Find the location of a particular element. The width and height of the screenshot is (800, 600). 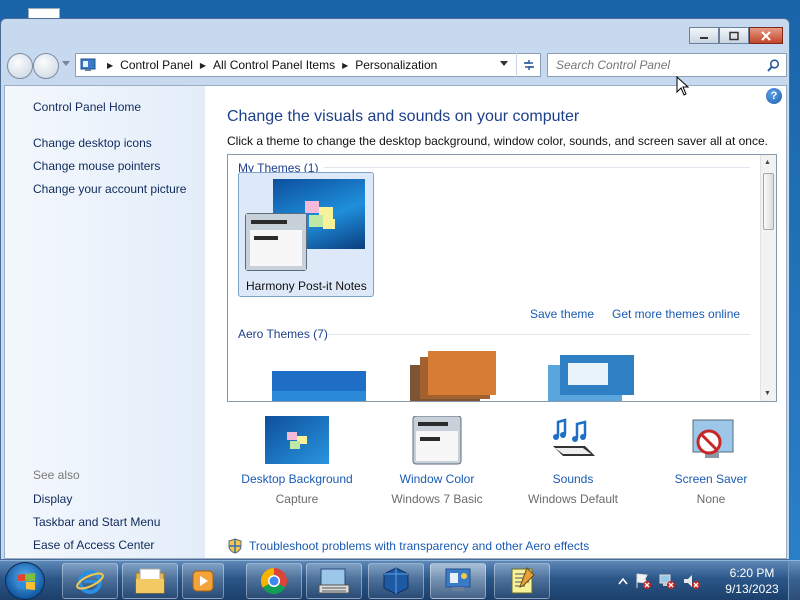

keyboard-app-icon is located at coordinates (334, 581).